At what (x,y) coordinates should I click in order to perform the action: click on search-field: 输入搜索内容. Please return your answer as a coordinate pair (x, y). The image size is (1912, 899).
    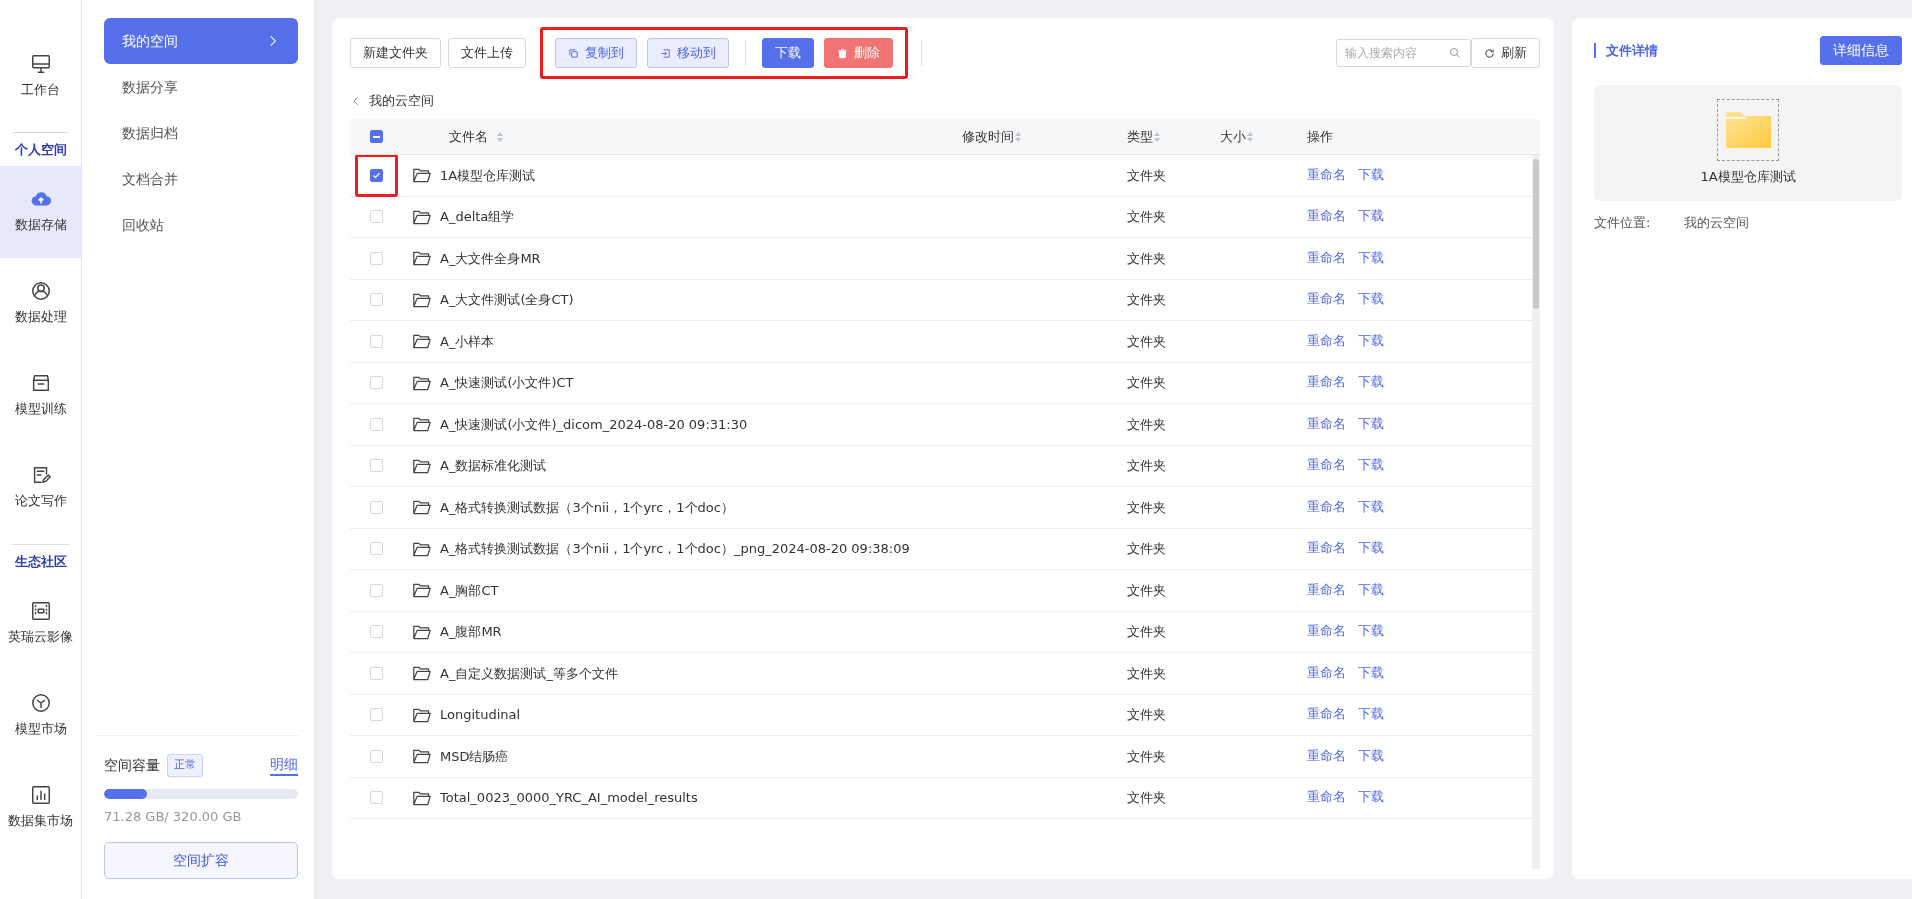
    Looking at the image, I should click on (1403, 53).